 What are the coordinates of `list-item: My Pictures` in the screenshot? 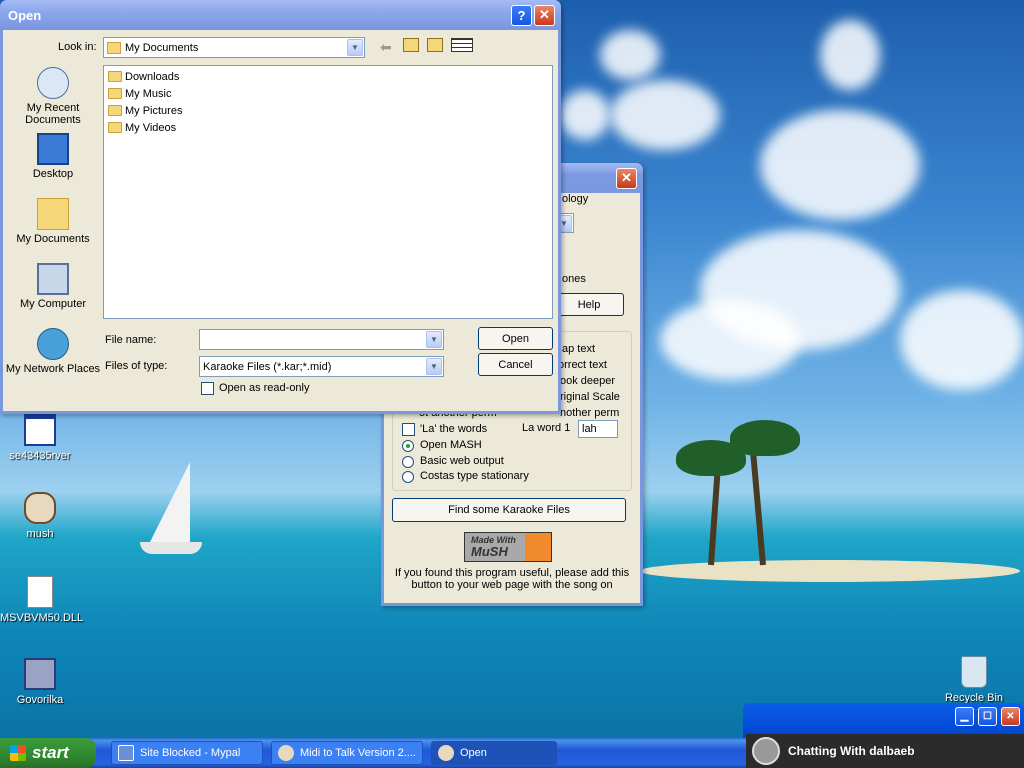 It's located at (328, 110).